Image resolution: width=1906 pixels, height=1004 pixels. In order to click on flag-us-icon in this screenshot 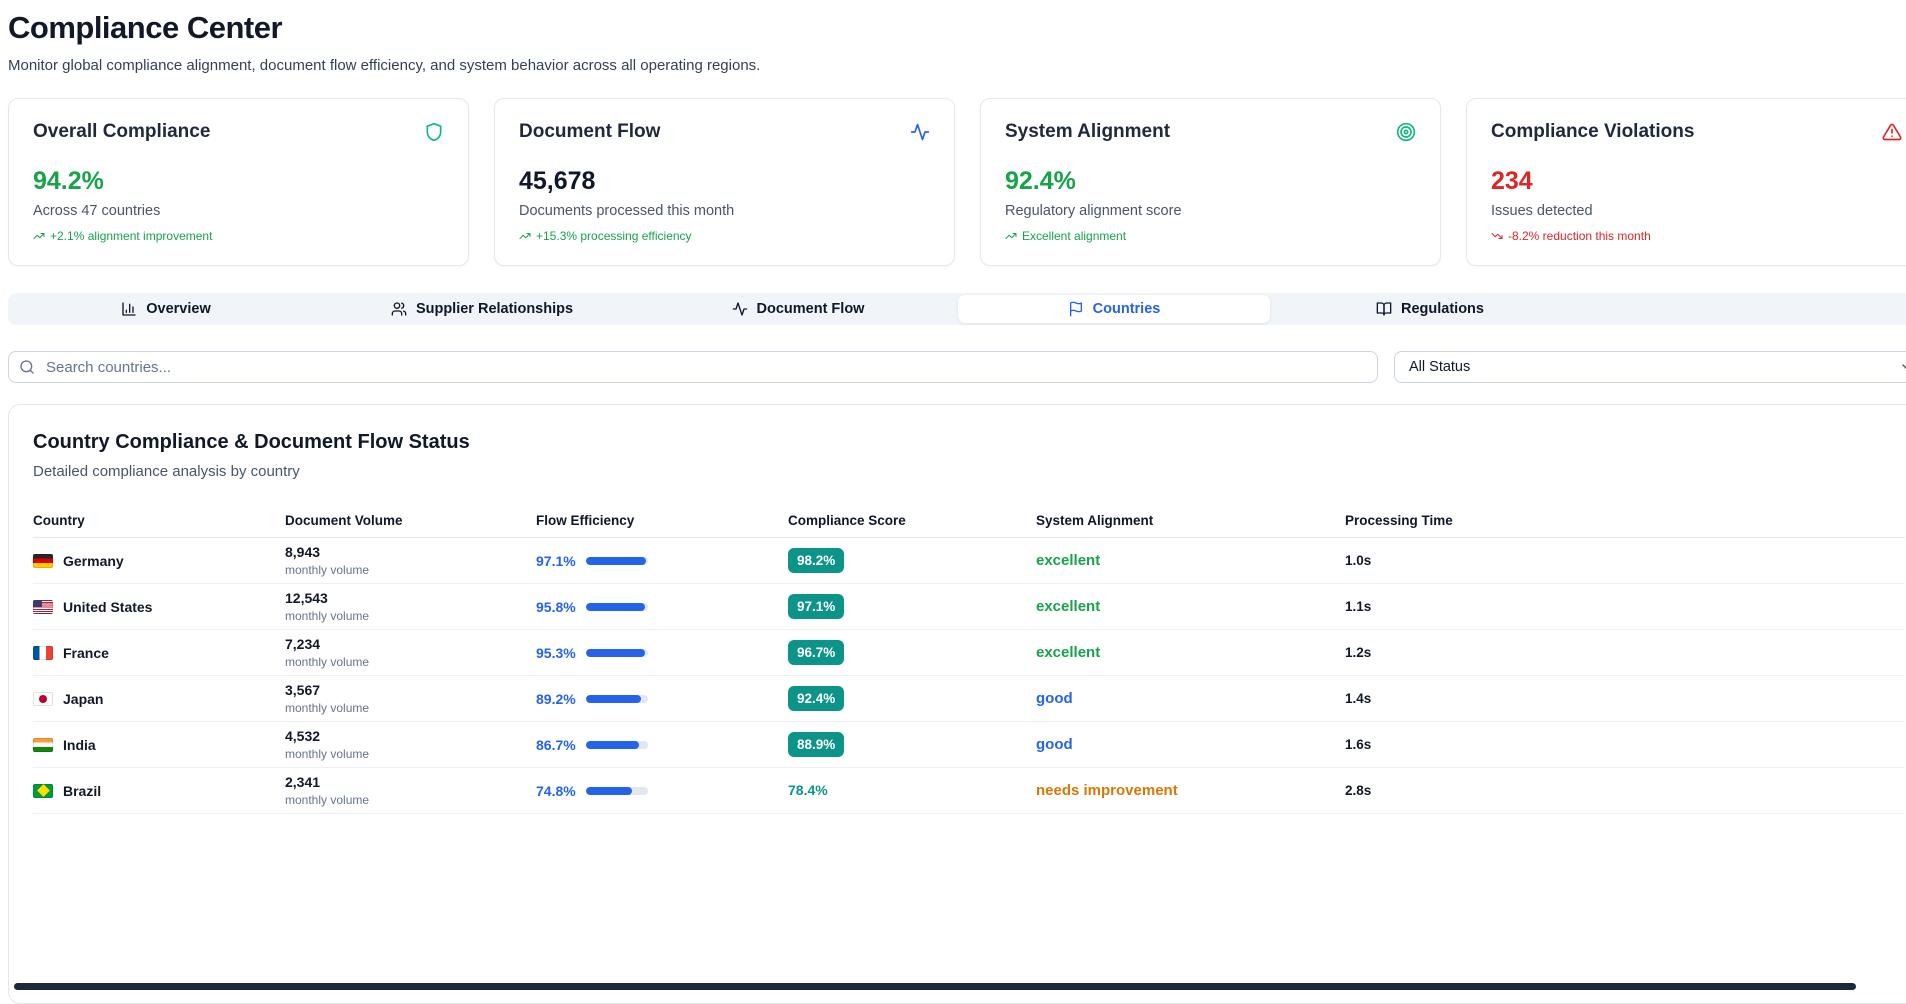, I will do `click(43, 606)`.